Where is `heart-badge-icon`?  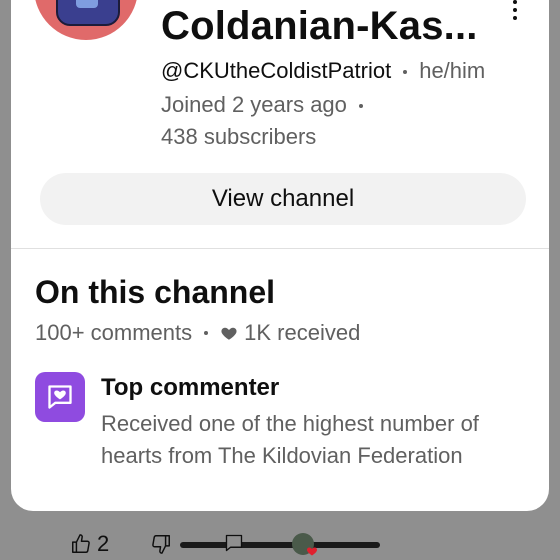 heart-badge-icon is located at coordinates (60, 397).